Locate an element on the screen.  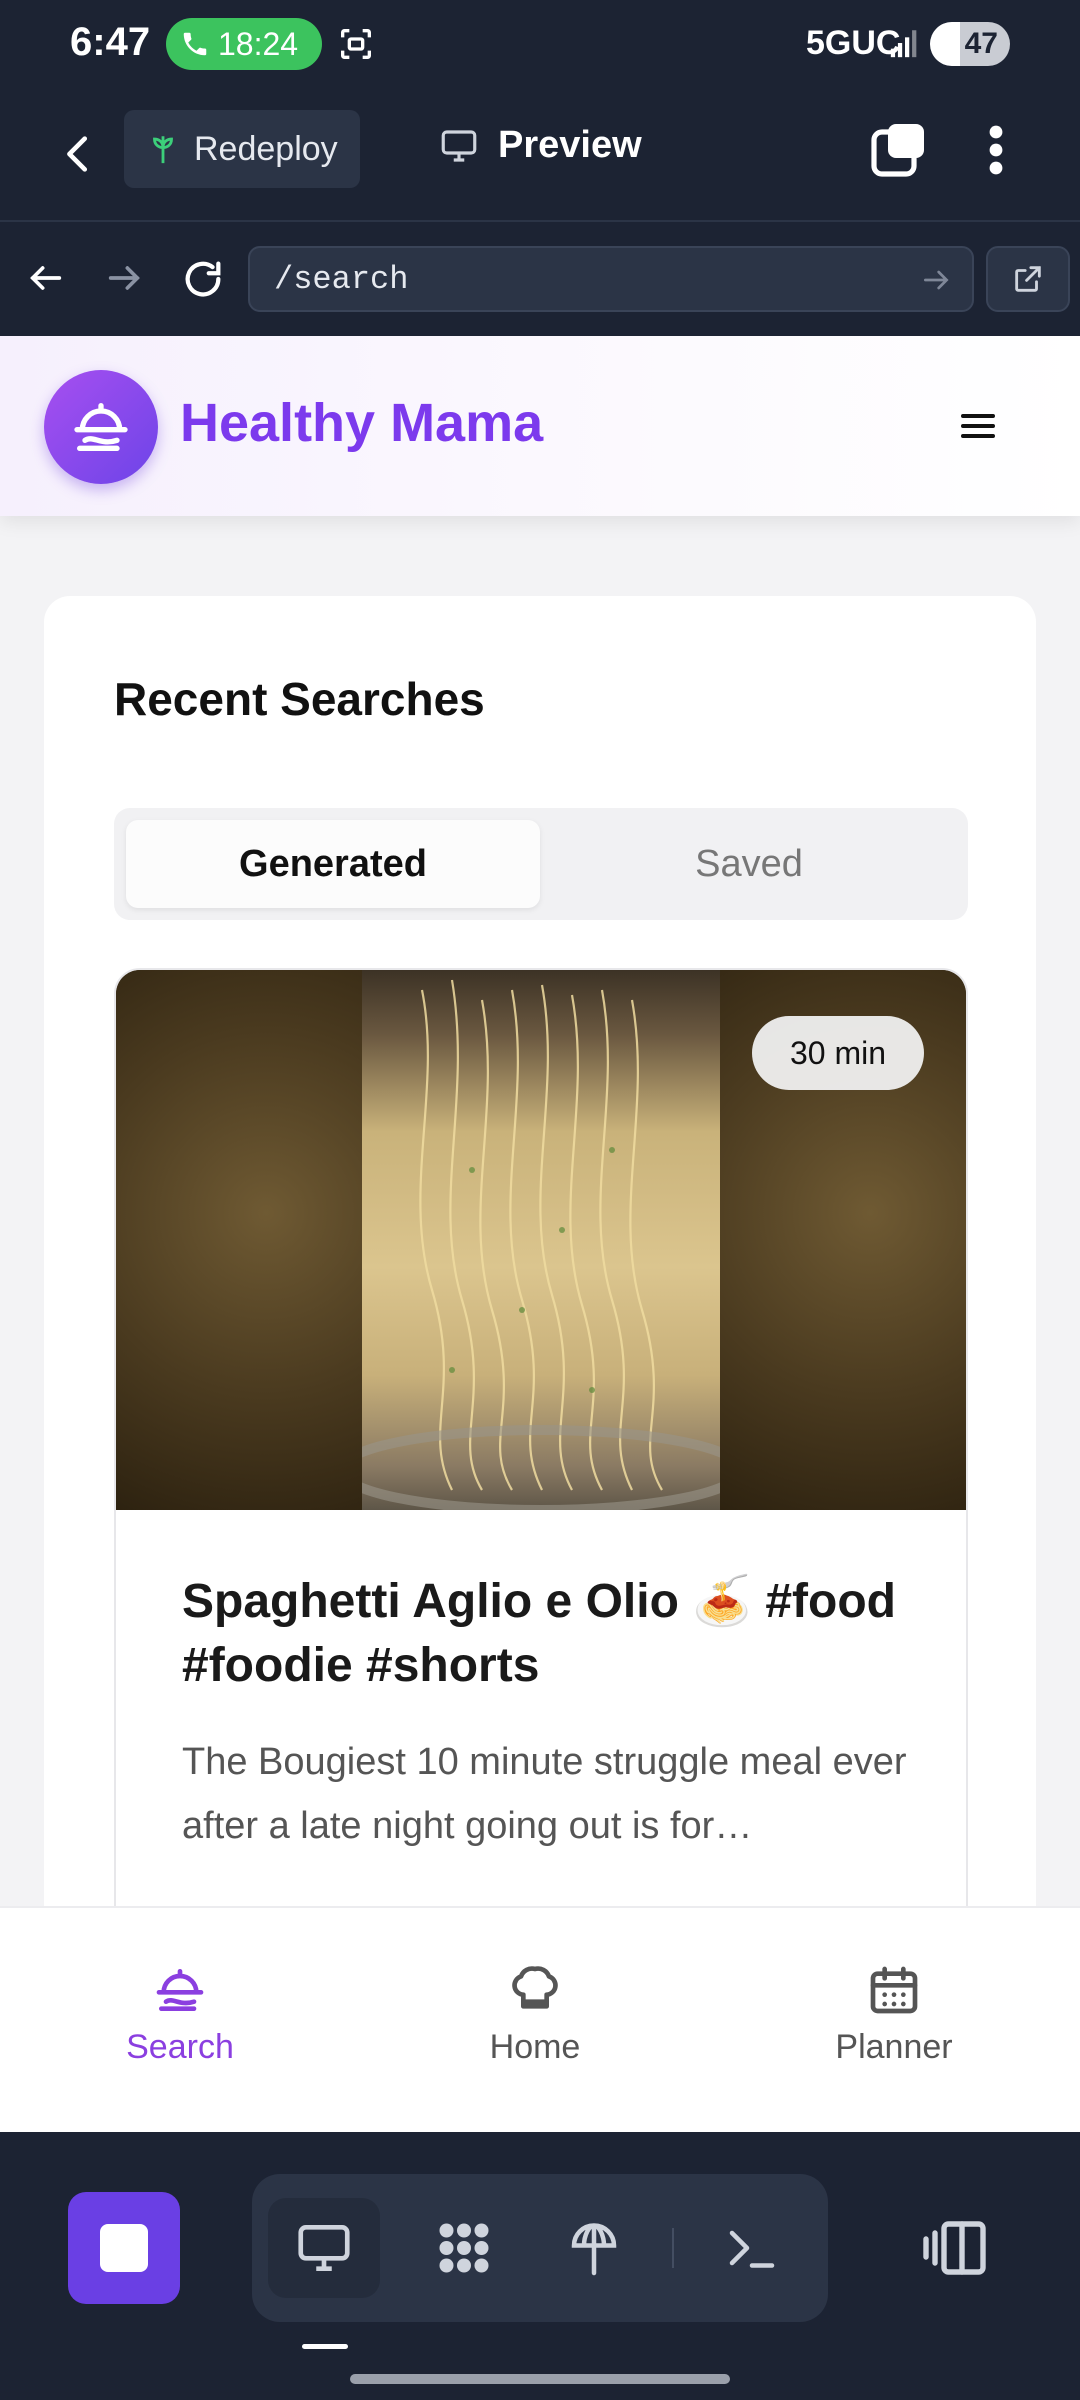
tab-search-label: Search is located at coordinates (180, 2047).